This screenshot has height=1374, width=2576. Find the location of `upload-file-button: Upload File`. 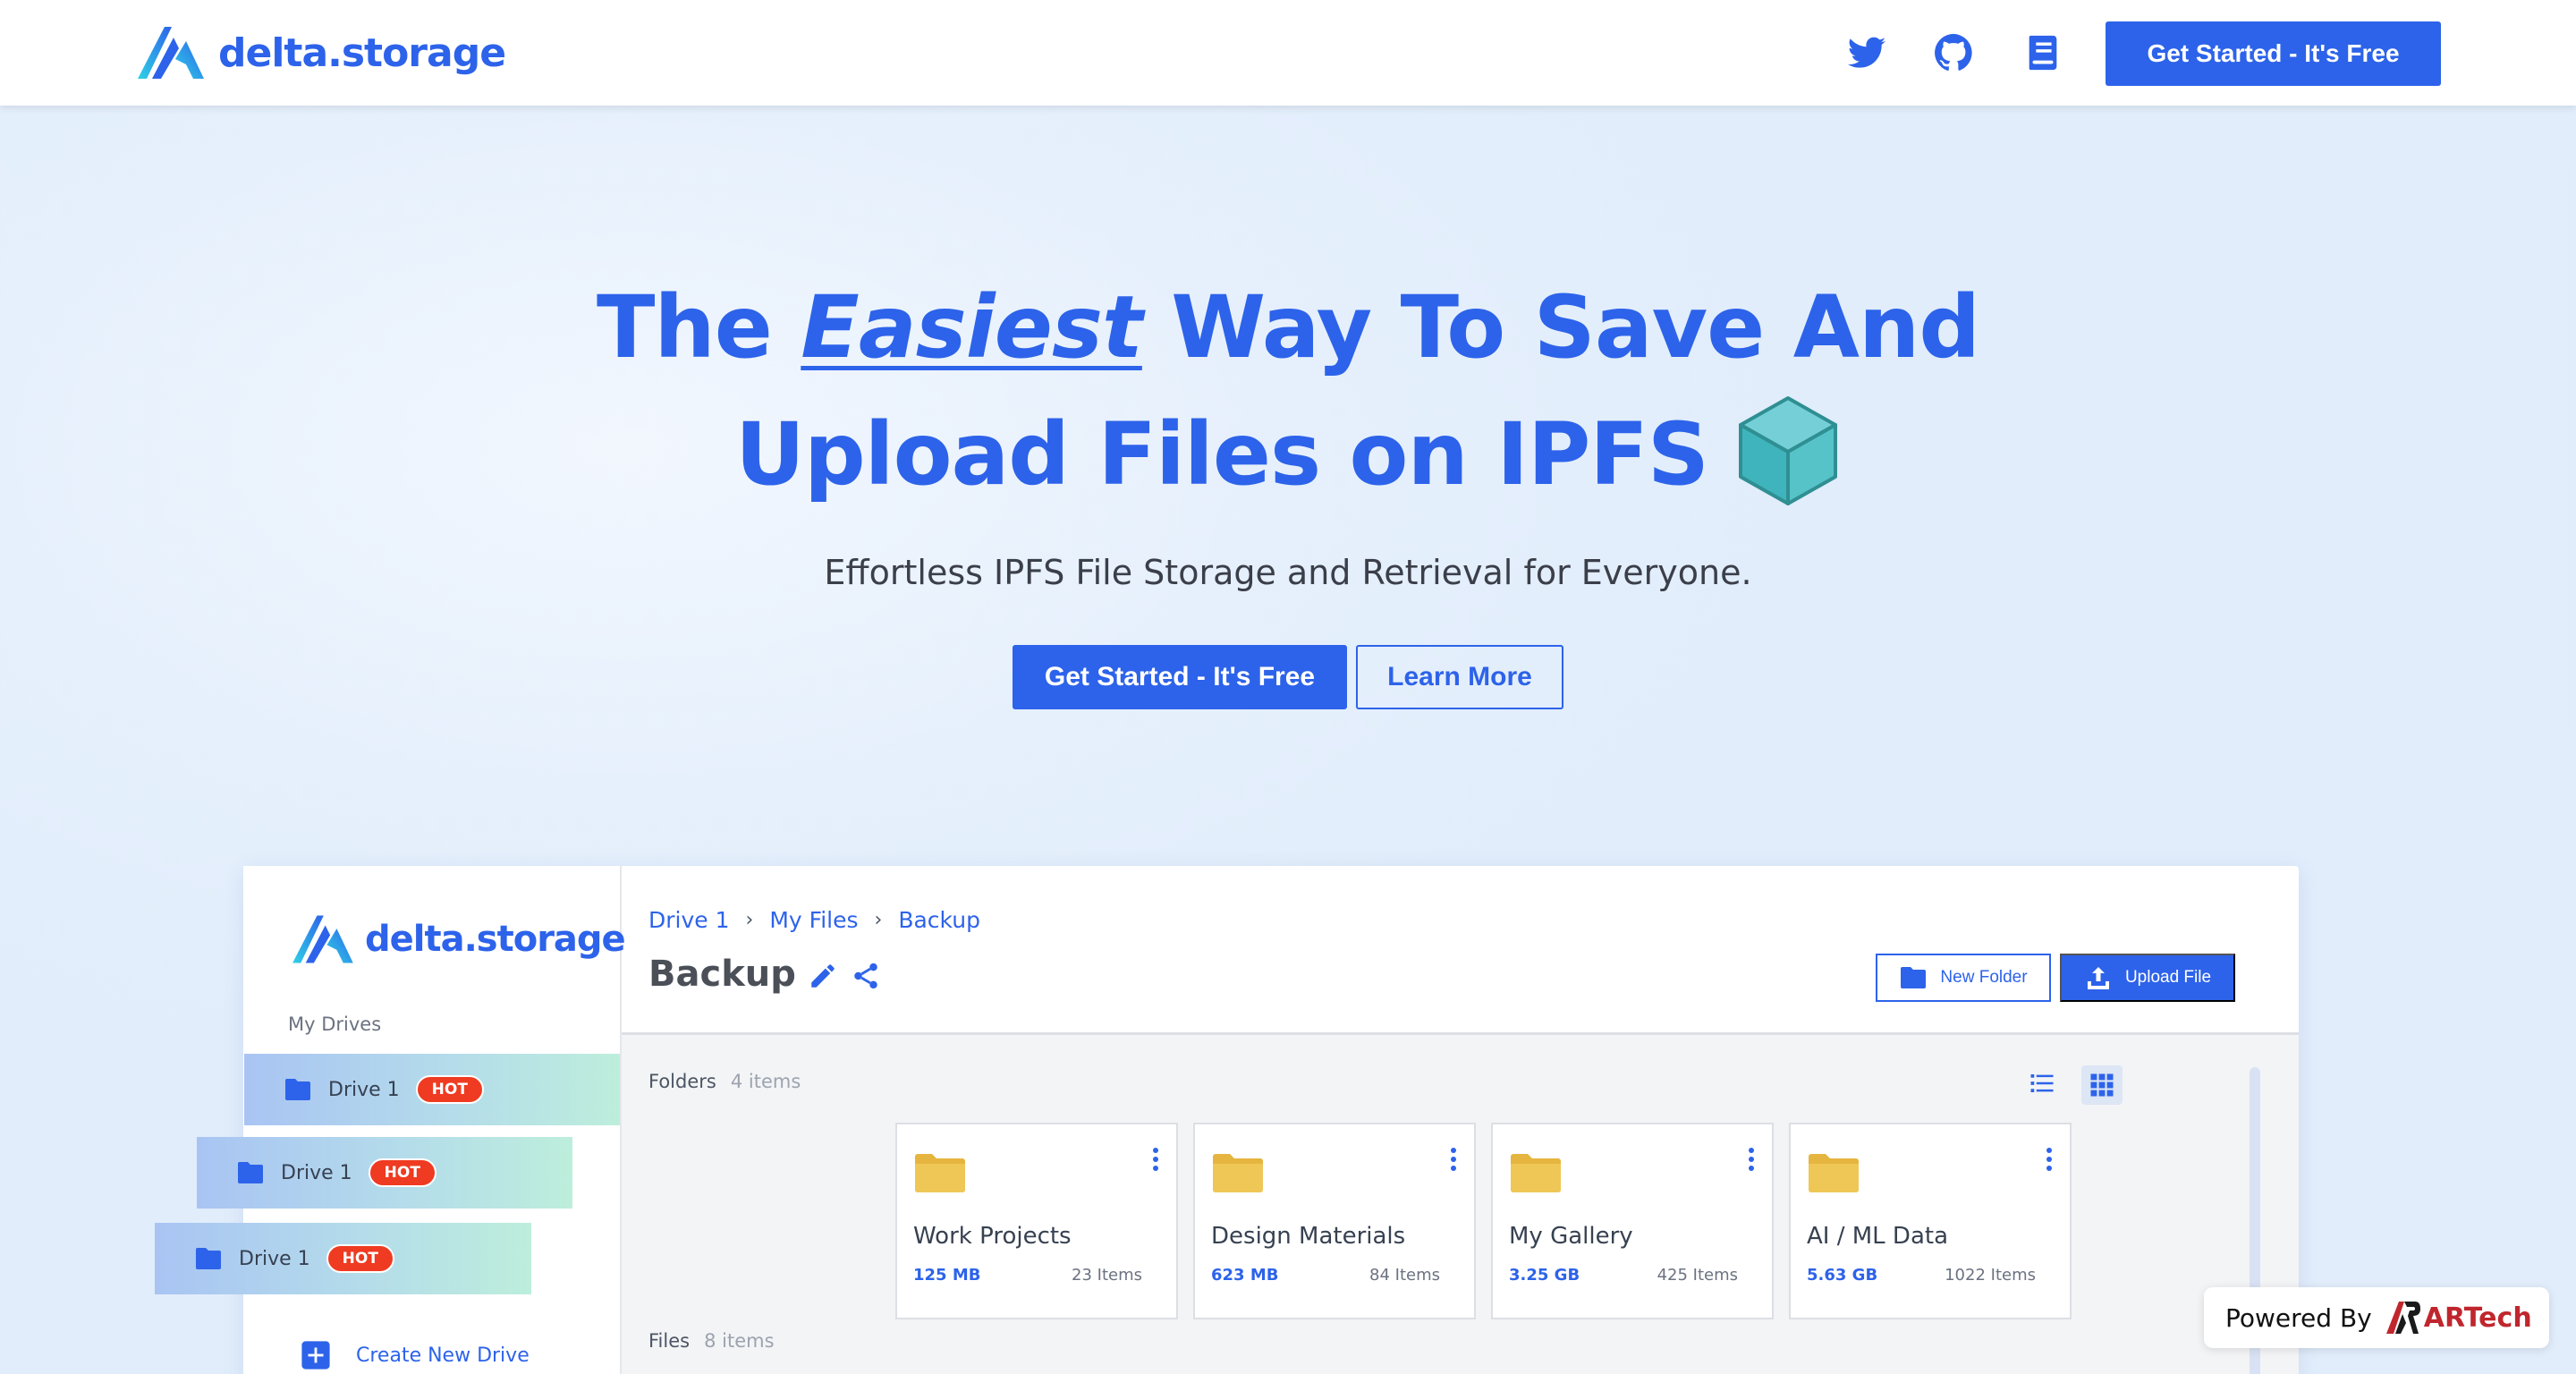

upload-file-button: Upload File is located at coordinates (2147, 978).